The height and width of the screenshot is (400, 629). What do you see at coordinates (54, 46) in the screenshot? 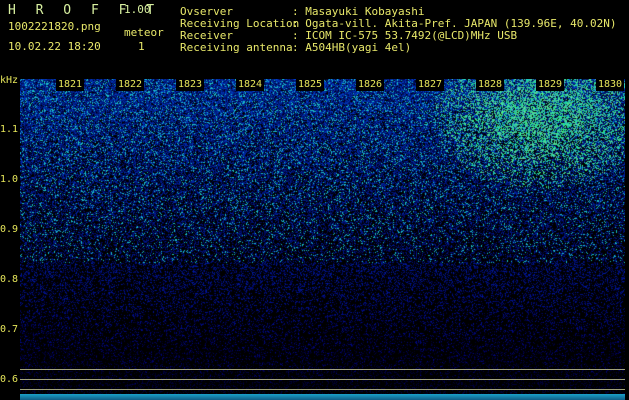
I see `datetime-label: 10.02.22 18:20` at bounding box center [54, 46].